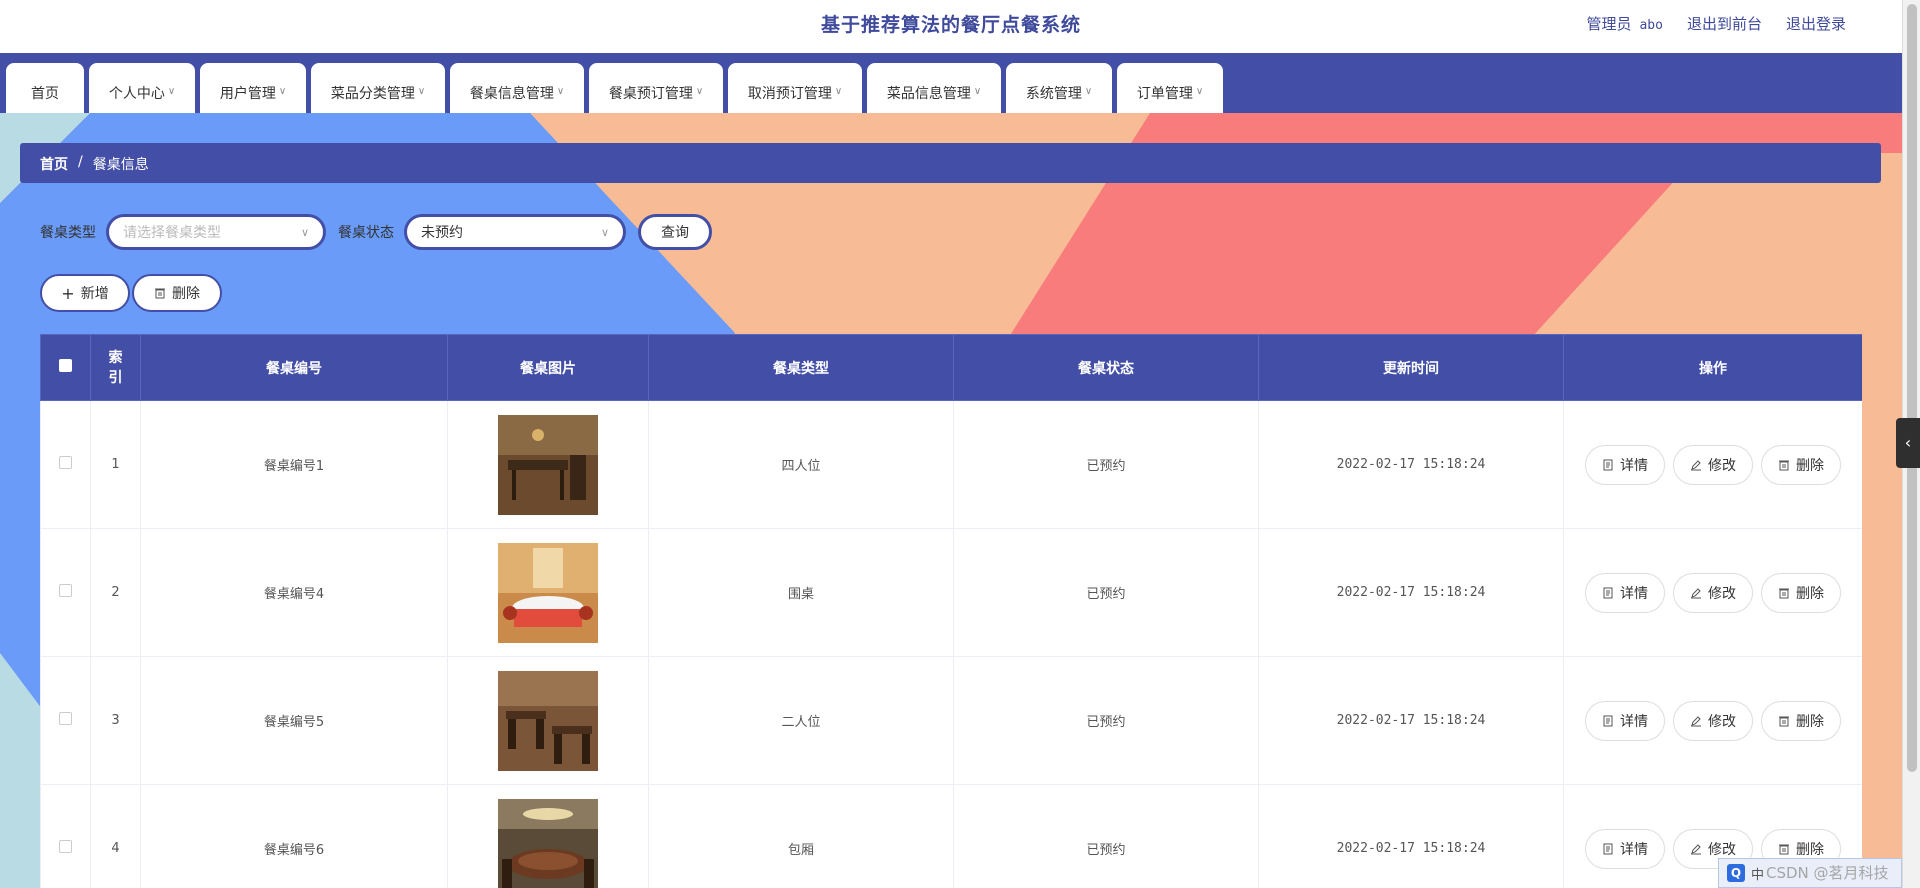 Image resolution: width=1920 pixels, height=888 pixels. I want to click on nav-item-dish-category: 菜品分类管理 ∨, so click(378, 88).